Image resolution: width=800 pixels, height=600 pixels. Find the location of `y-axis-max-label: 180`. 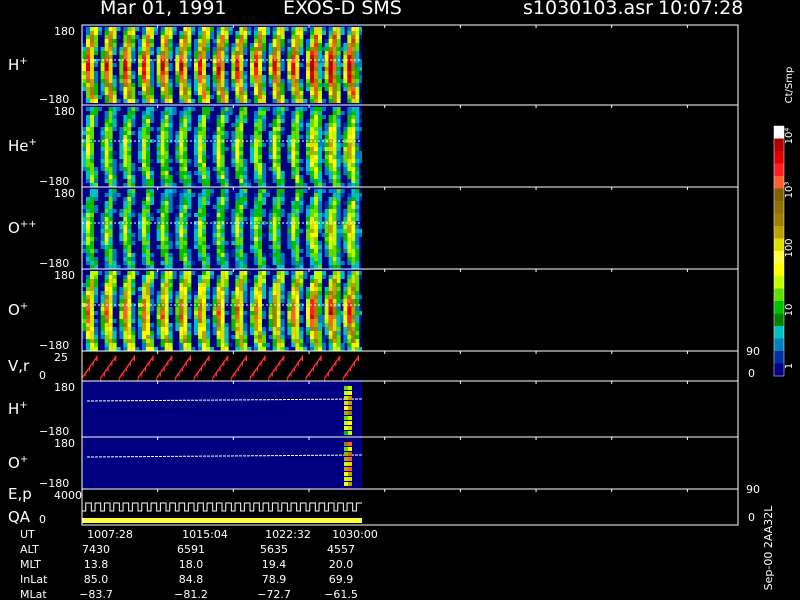

y-axis-max-label: 180 is located at coordinates (64, 111).